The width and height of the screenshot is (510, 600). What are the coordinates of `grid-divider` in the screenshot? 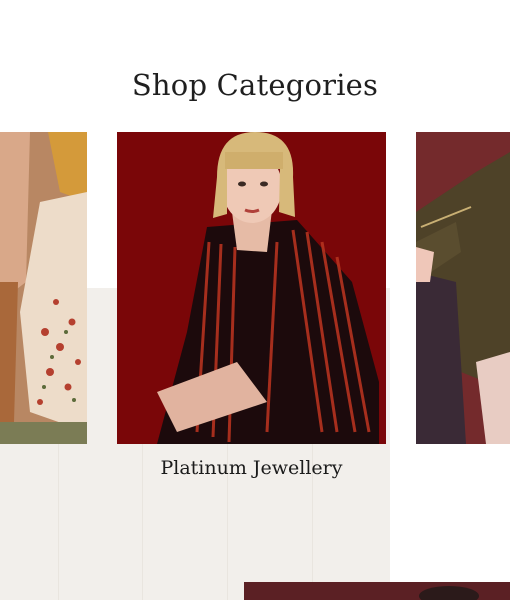 It's located at (58, 522).